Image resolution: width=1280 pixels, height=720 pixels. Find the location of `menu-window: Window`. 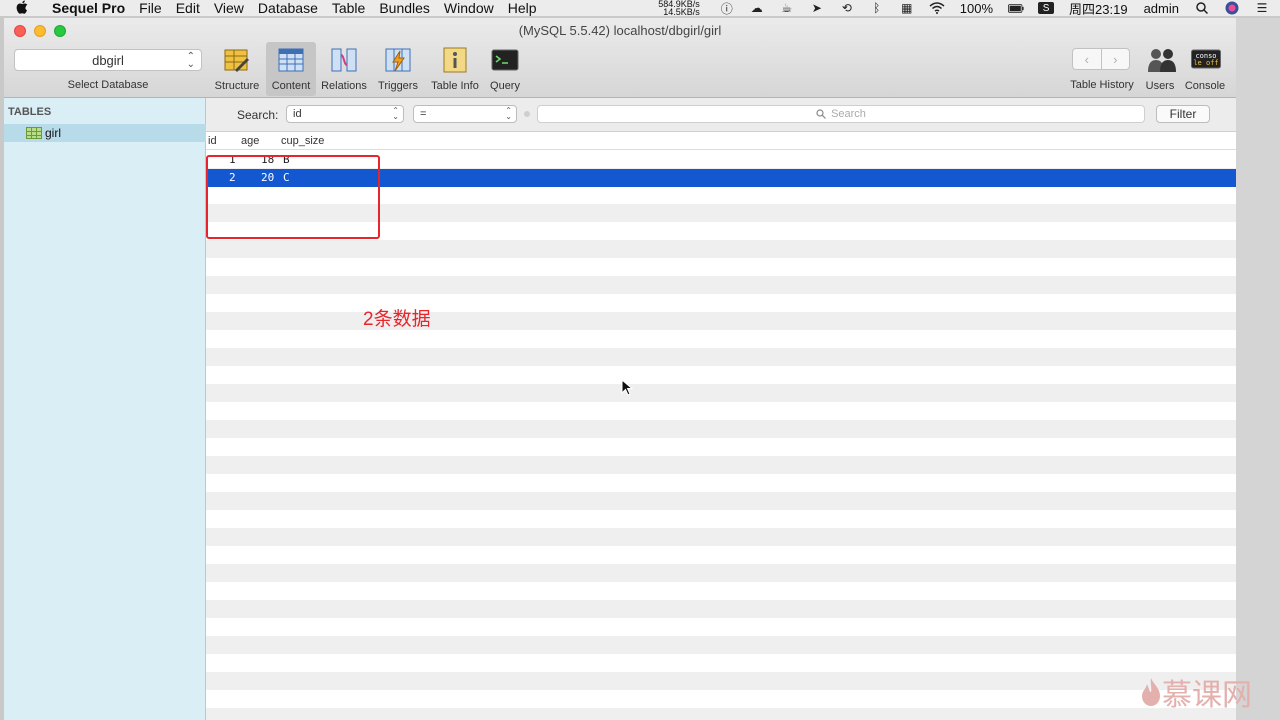

menu-window: Window is located at coordinates (469, 8).